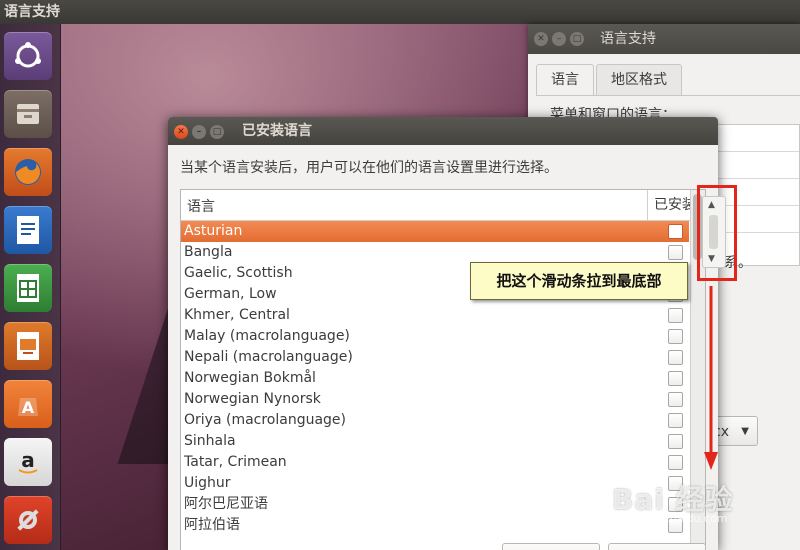  I want to click on table-row: 阿拉伯语, so click(435, 525).